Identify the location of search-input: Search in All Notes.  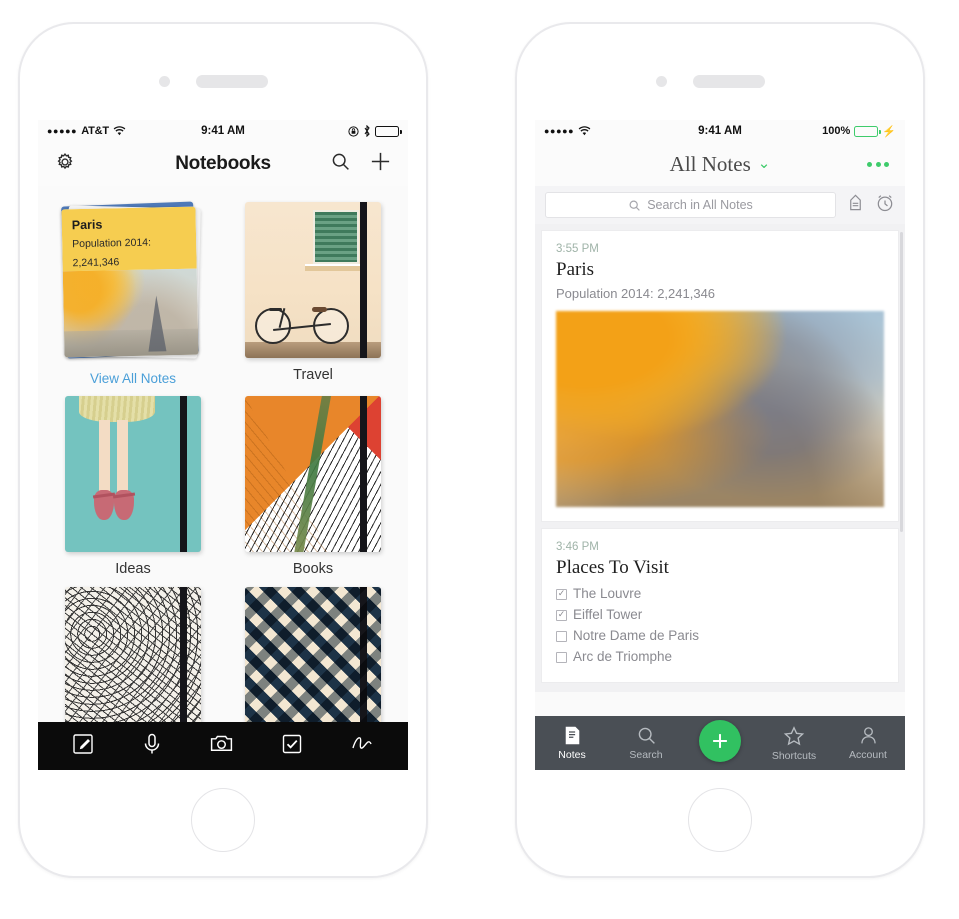
(690, 205).